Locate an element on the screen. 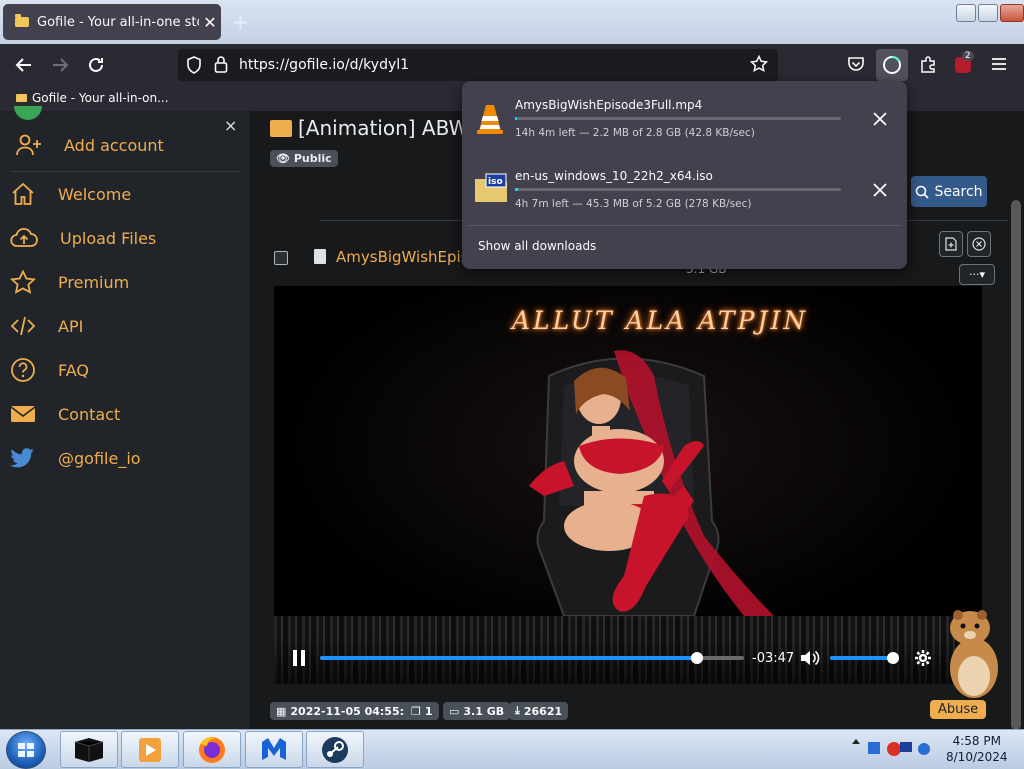 This screenshot has width=1024, height=769. black-box-icon is located at coordinates (89, 750).